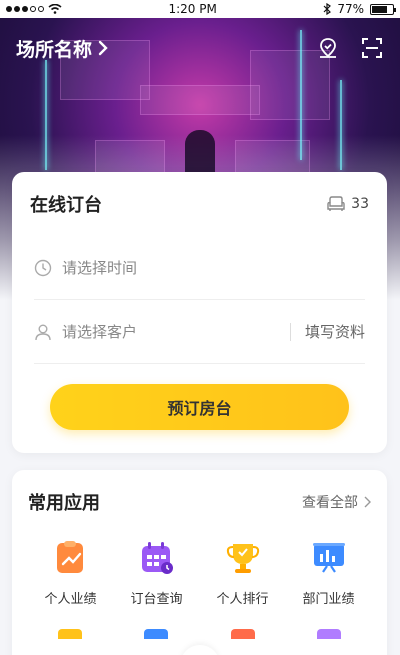  Describe the element at coordinates (70, 599) in the screenshot. I see `app-label: 个人业绩` at that location.